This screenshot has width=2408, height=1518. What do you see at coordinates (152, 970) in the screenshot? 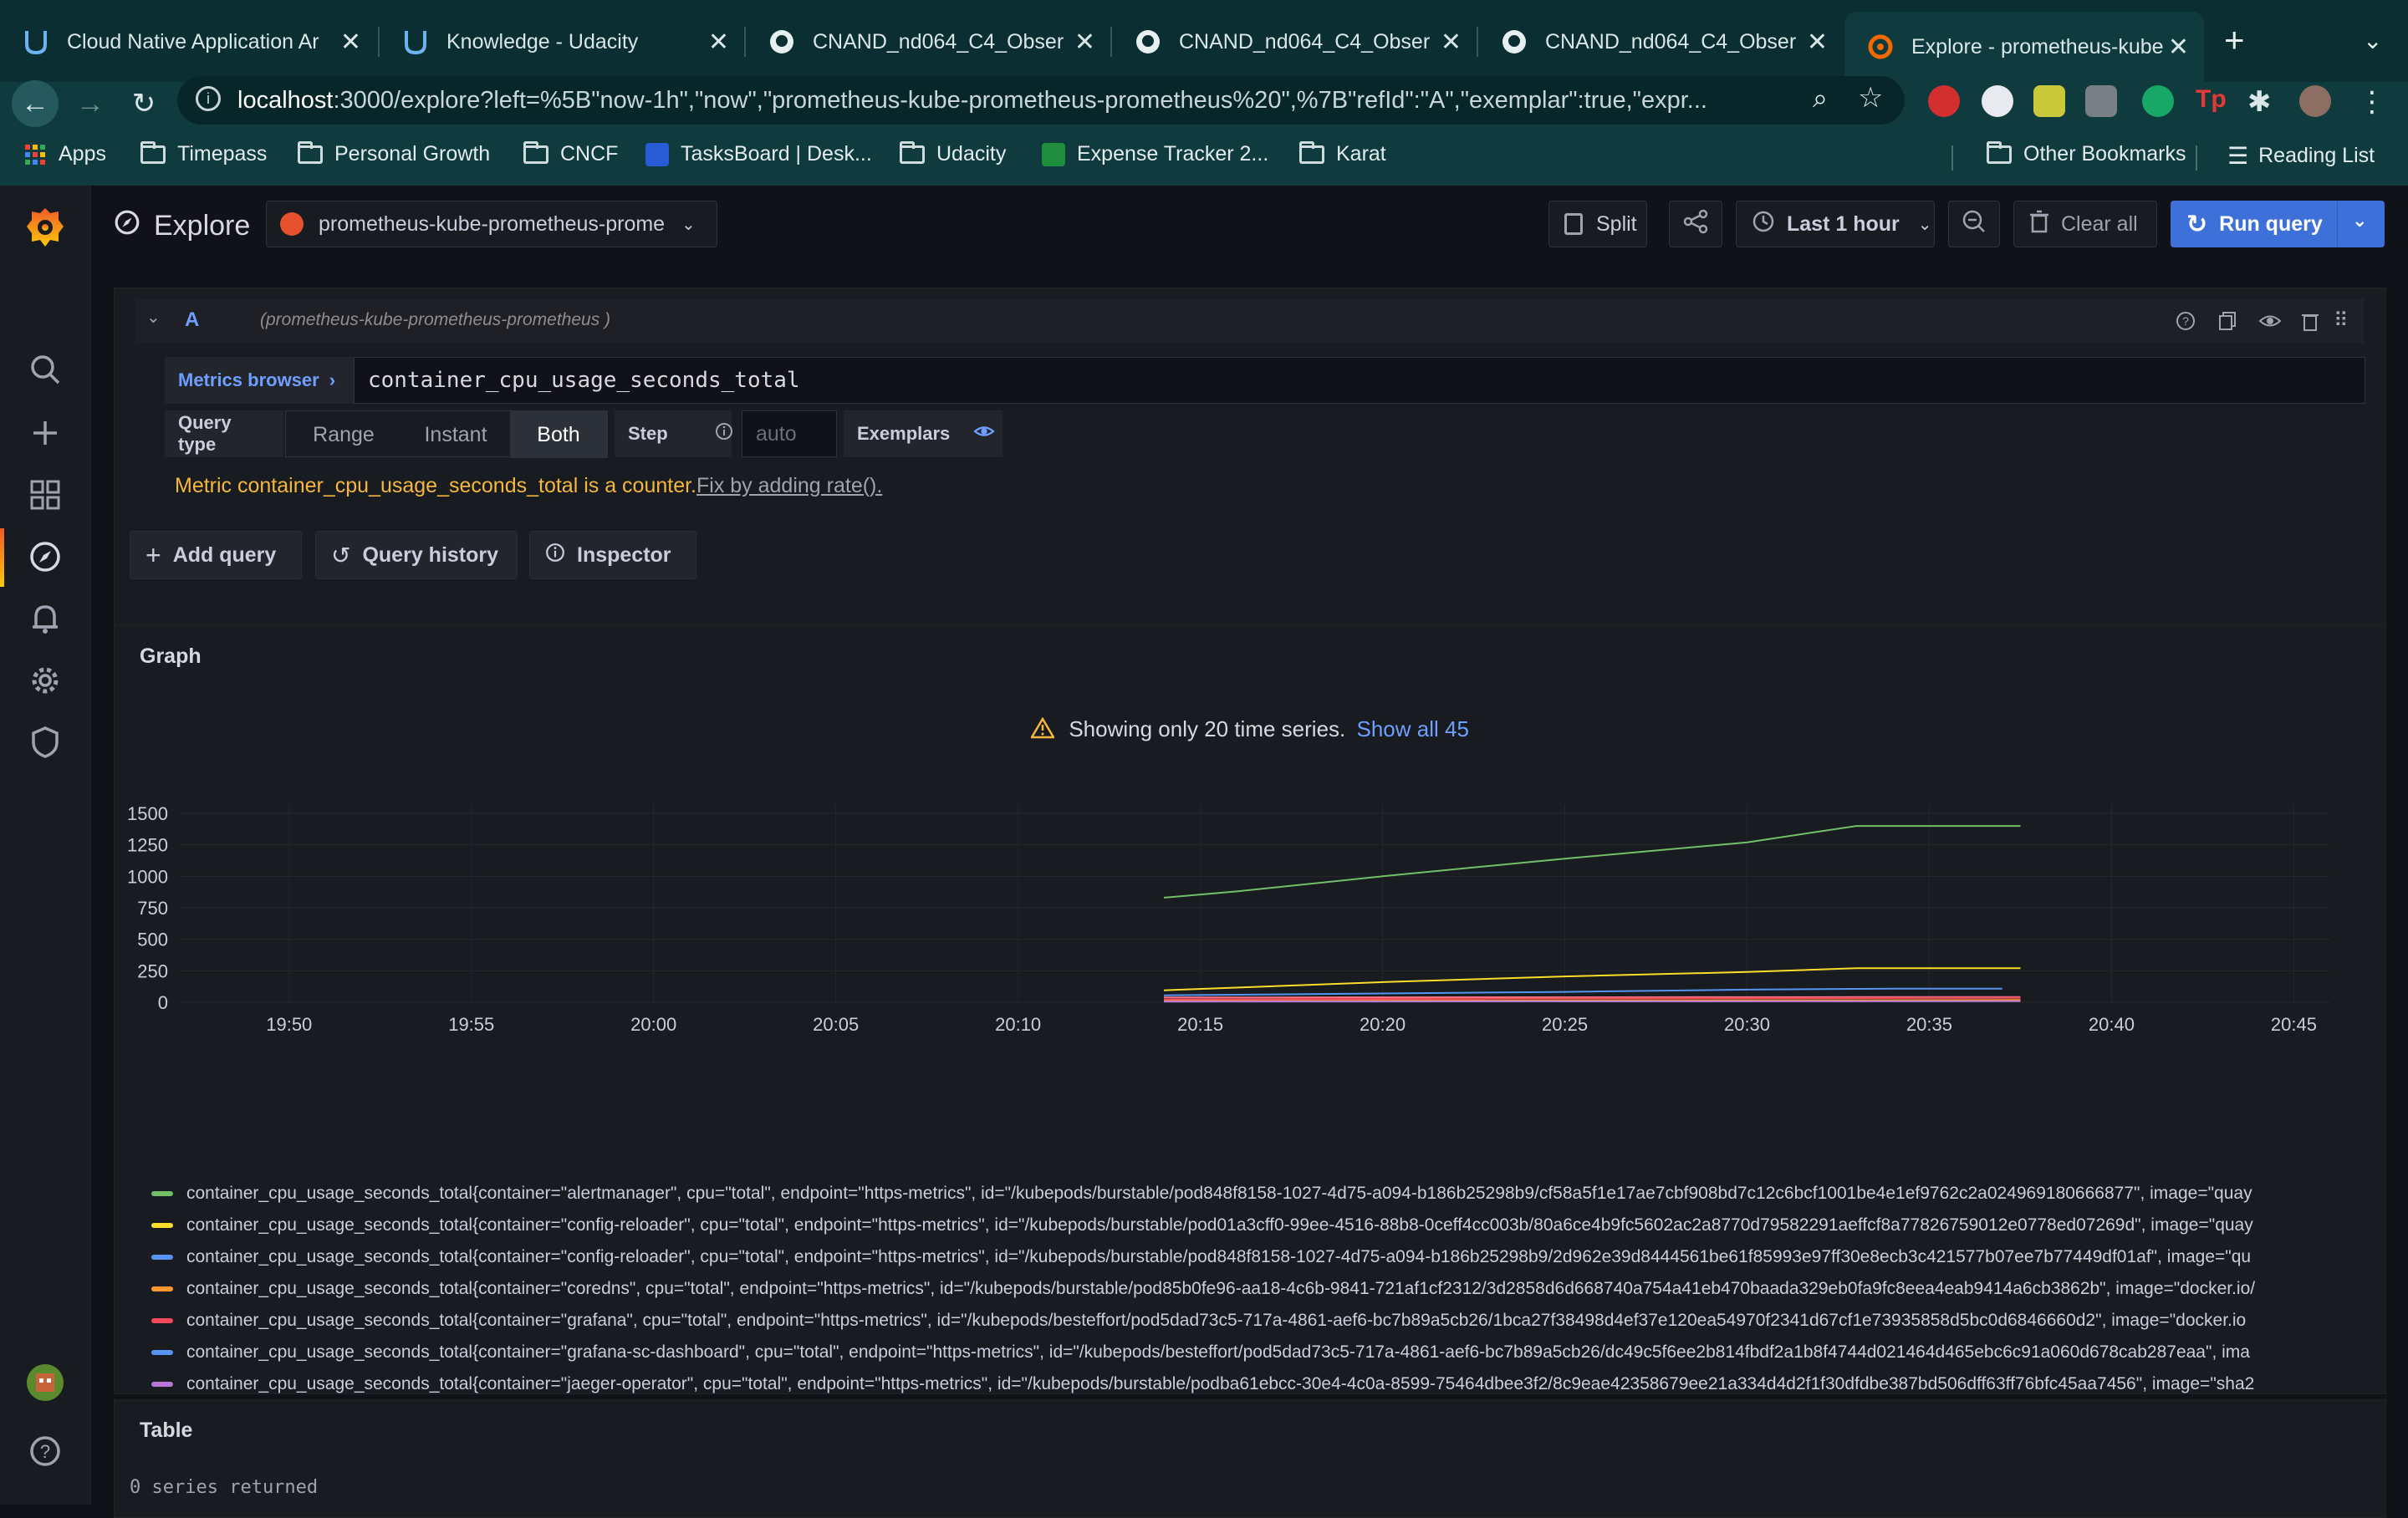
I see `y-tick-label: 250` at bounding box center [152, 970].